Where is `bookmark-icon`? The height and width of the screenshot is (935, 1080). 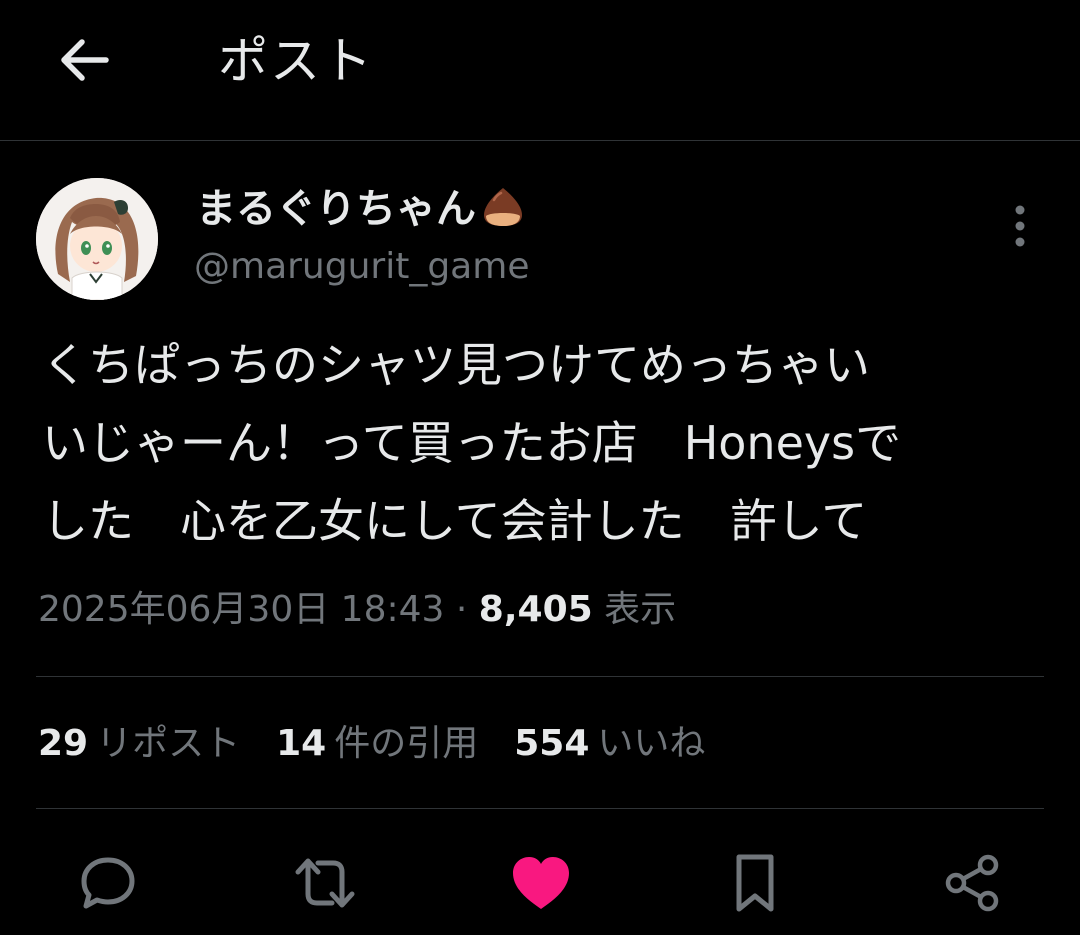
bookmark-icon is located at coordinates (755, 883).